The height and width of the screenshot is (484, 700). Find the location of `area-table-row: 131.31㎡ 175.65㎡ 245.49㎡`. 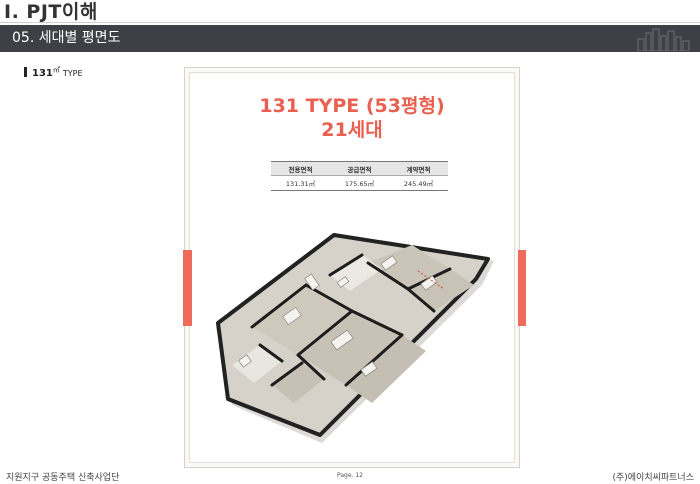

area-table-row: 131.31㎡ 175.65㎡ 245.49㎡ is located at coordinates (359, 183).